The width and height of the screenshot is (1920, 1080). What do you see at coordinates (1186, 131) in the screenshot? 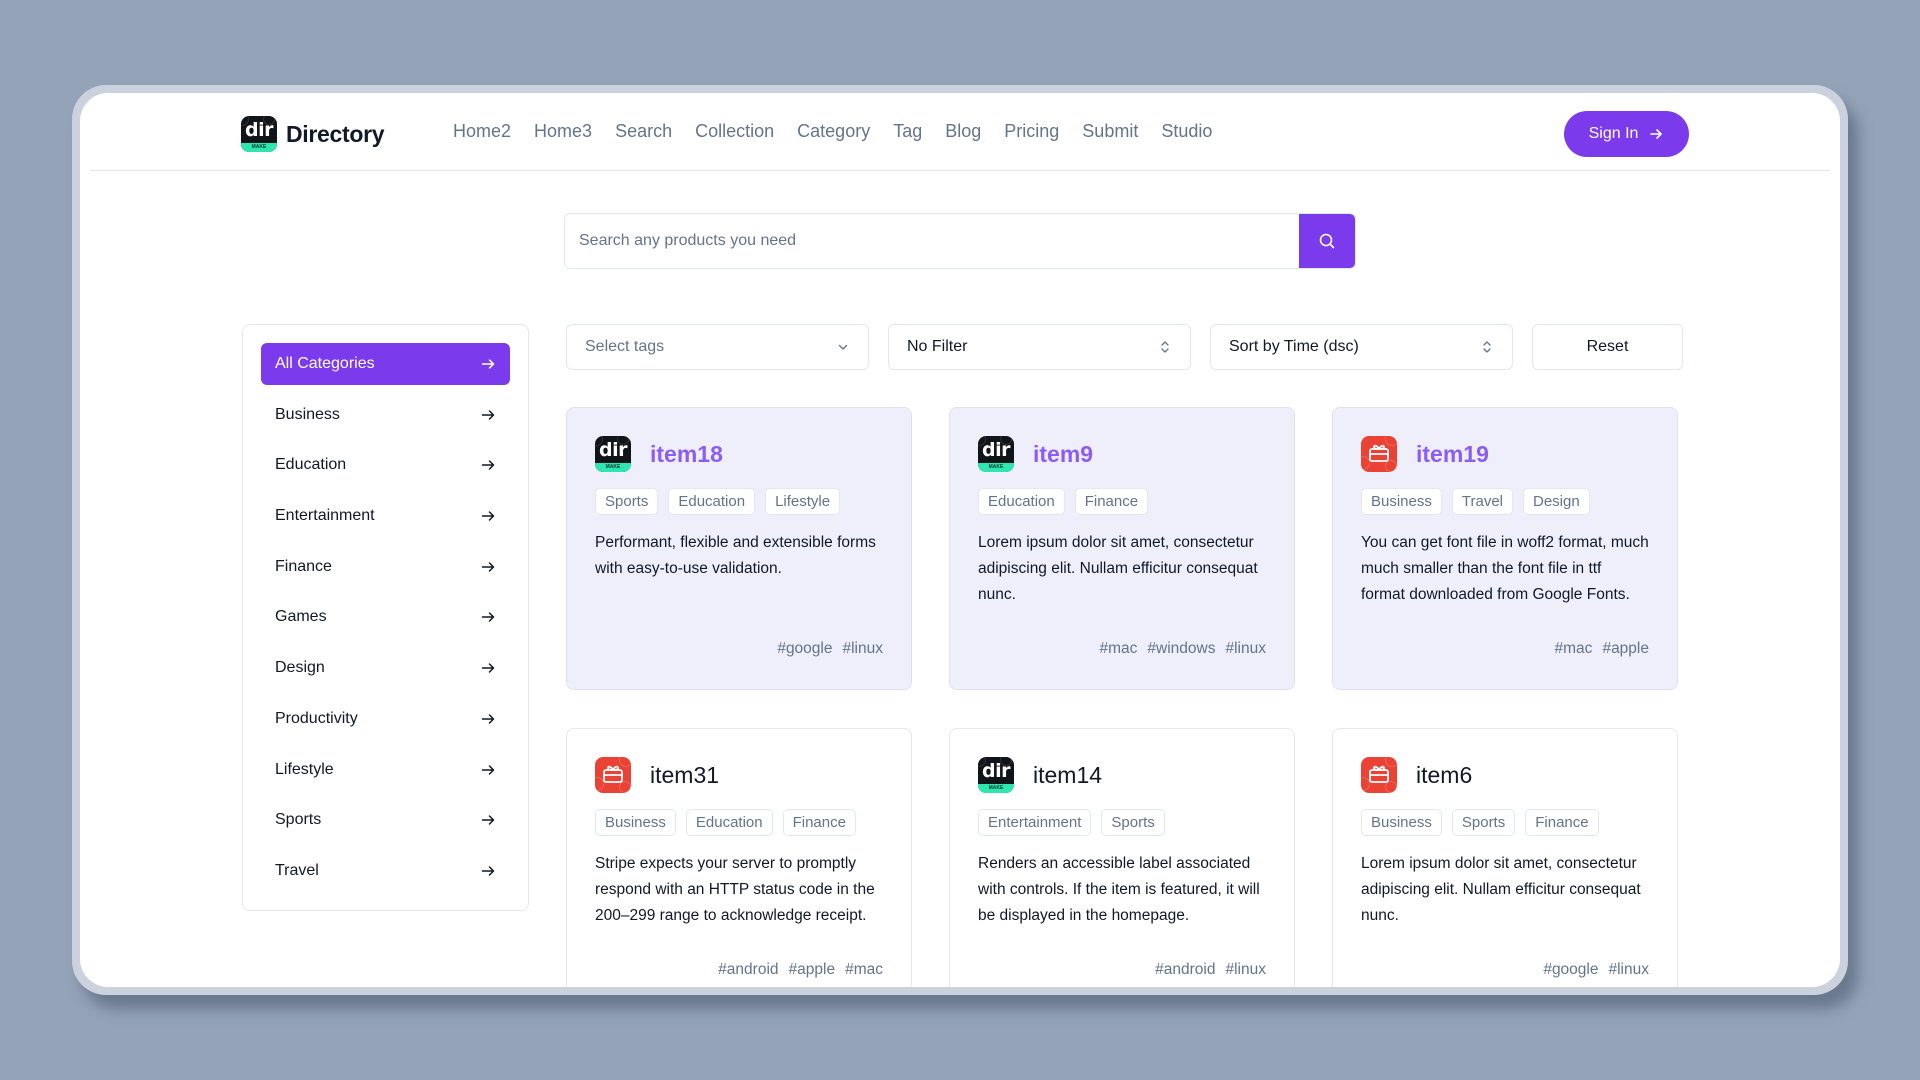
I see `nav-link-studio: Studio` at bounding box center [1186, 131].